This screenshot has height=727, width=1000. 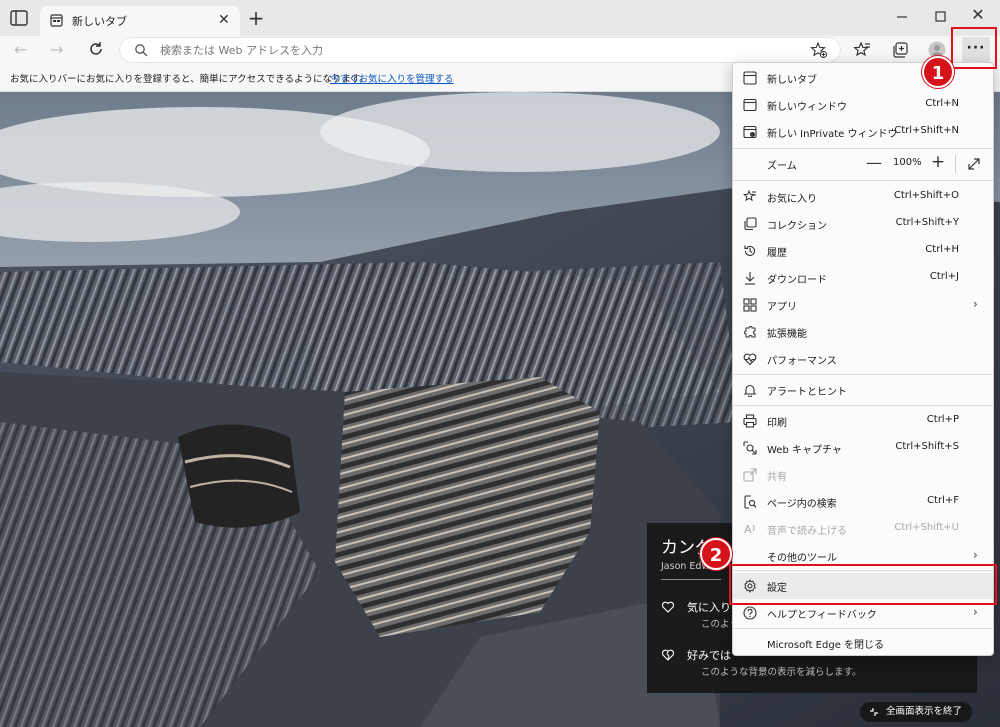 What do you see at coordinates (787, 334) in the screenshot?
I see `menu-label: 拡張機能` at bounding box center [787, 334].